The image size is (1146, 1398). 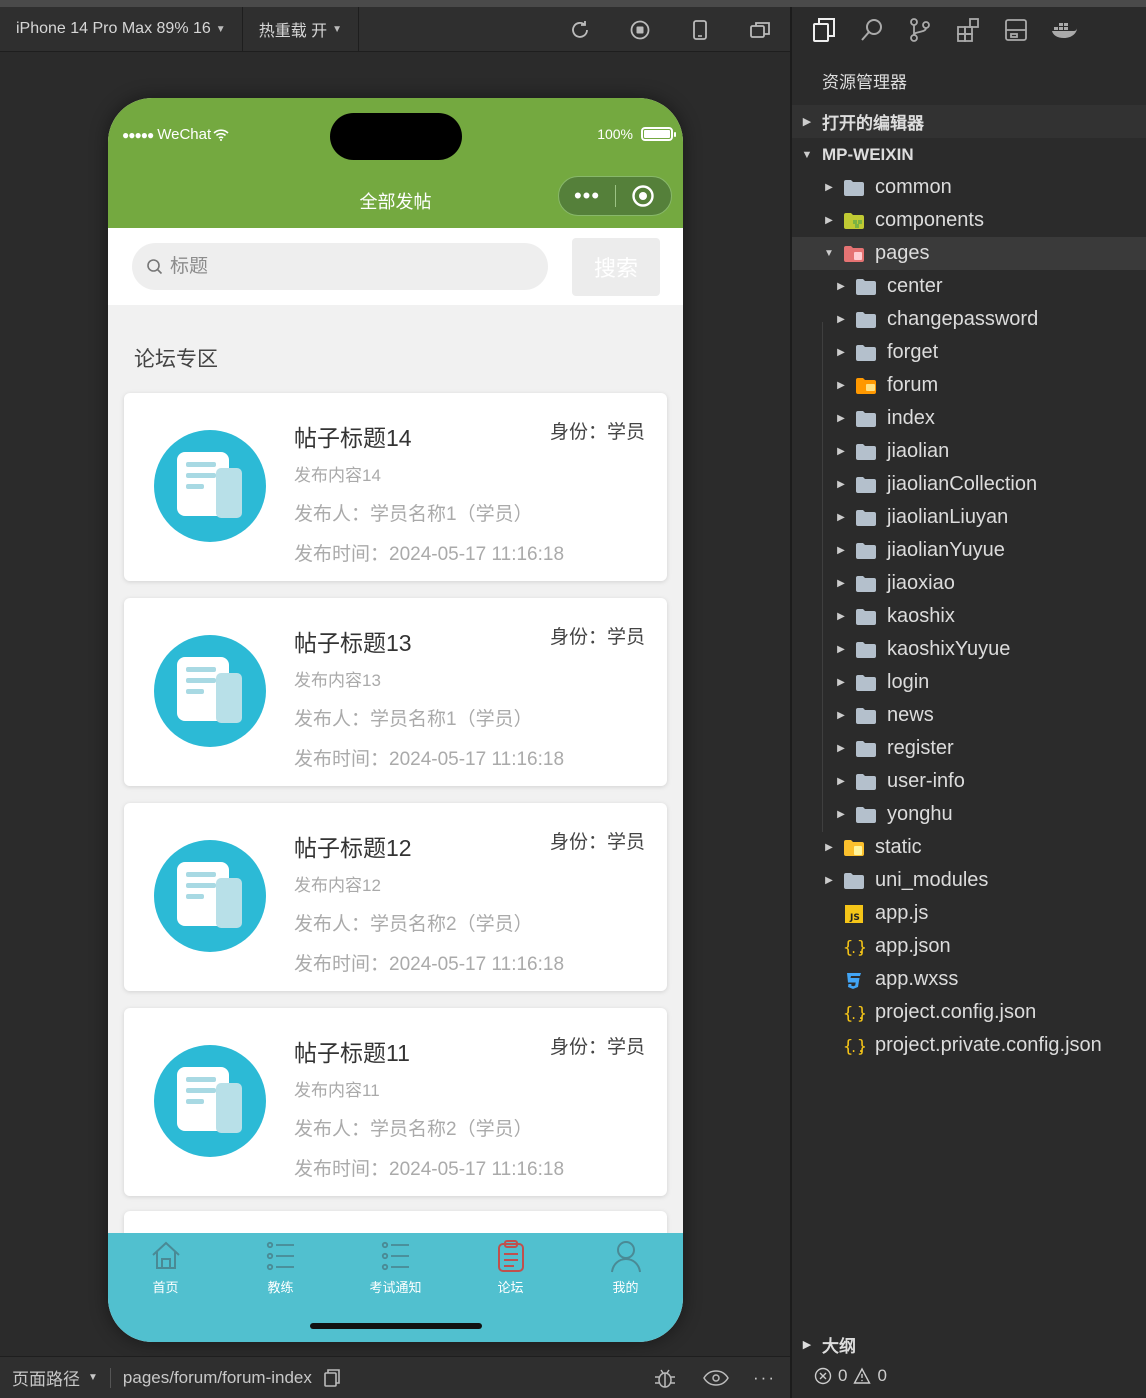 I want to click on more-icon: •••, so click(x=587, y=196).